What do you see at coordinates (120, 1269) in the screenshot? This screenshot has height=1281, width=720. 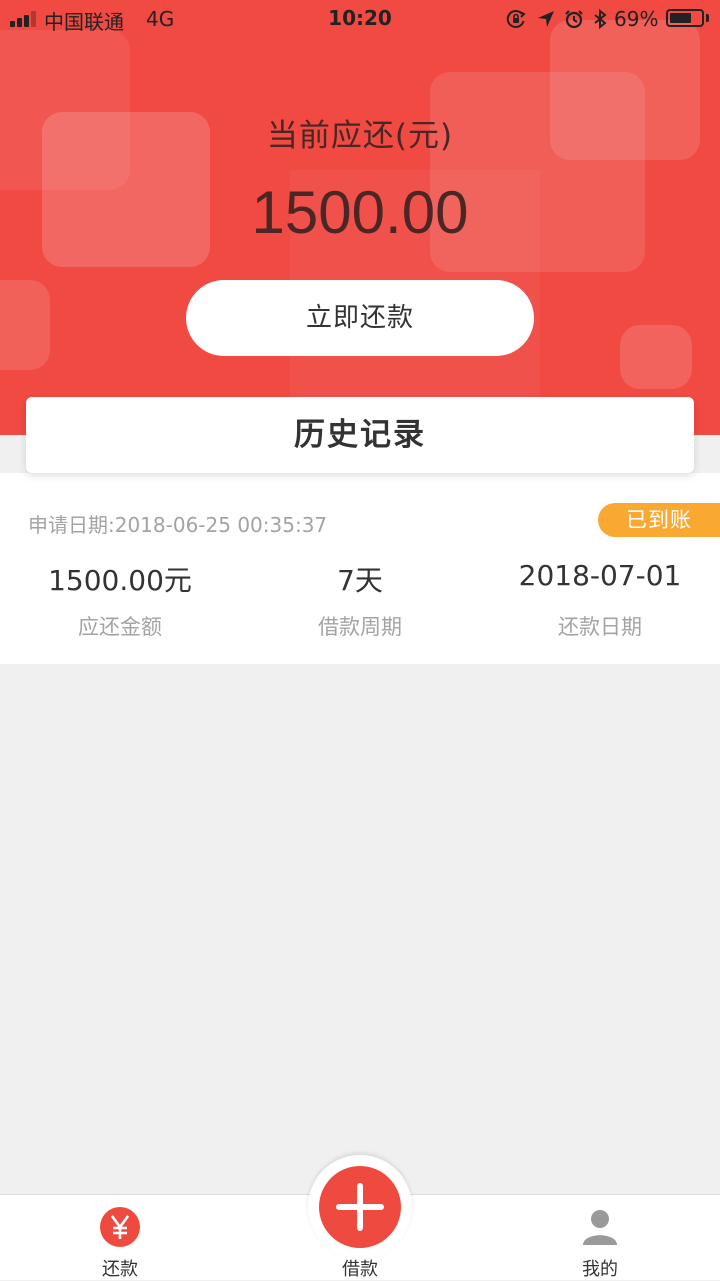 I see `tab-repay-label: 还款` at bounding box center [120, 1269].